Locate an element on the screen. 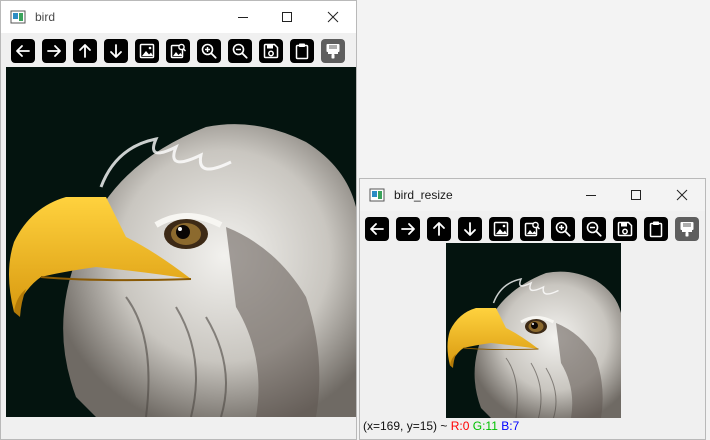 Image resolution: width=710 pixels, height=440 pixels. window-title: bird_resize is located at coordinates (423, 195).